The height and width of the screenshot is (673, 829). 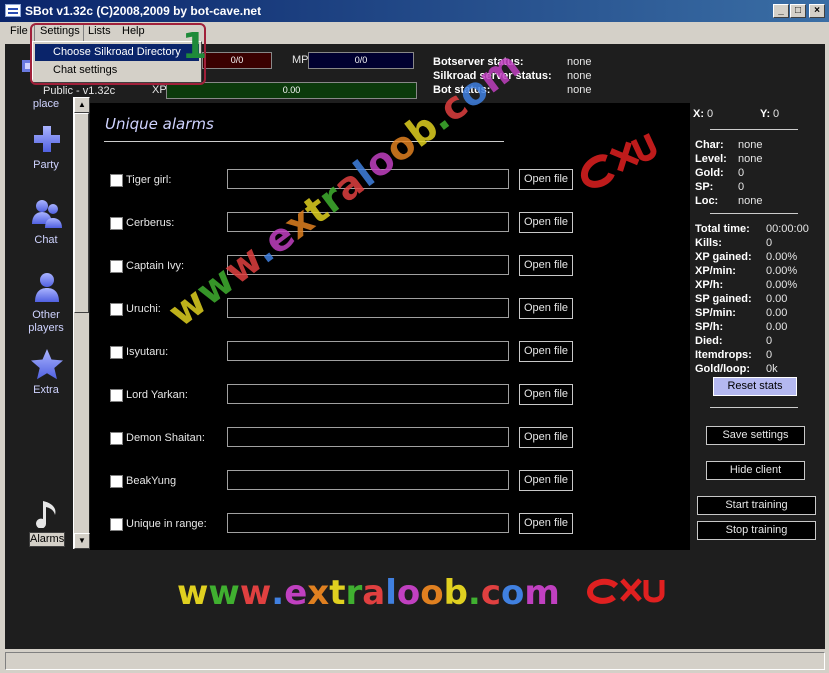 I want to click on exu-logo-bottom-icon, so click(x=628, y=591).